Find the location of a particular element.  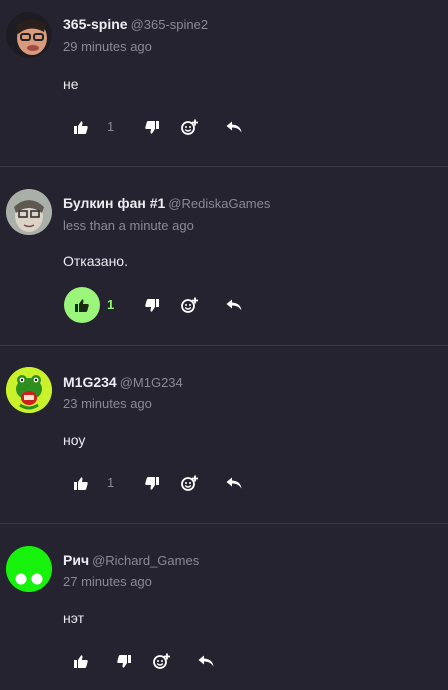

frog-avatar-icon is located at coordinates (29, 390).